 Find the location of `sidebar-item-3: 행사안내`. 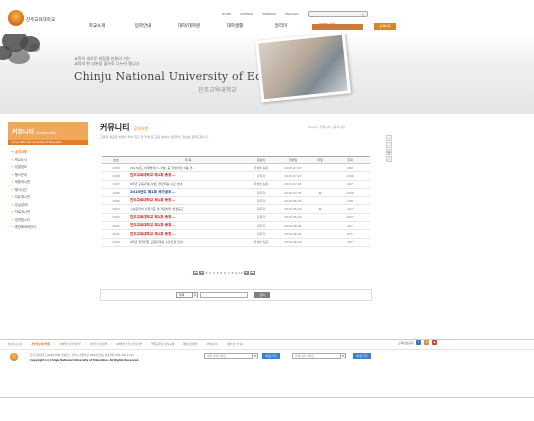

sidebar-item-3: 행사안내 is located at coordinates (48, 176).